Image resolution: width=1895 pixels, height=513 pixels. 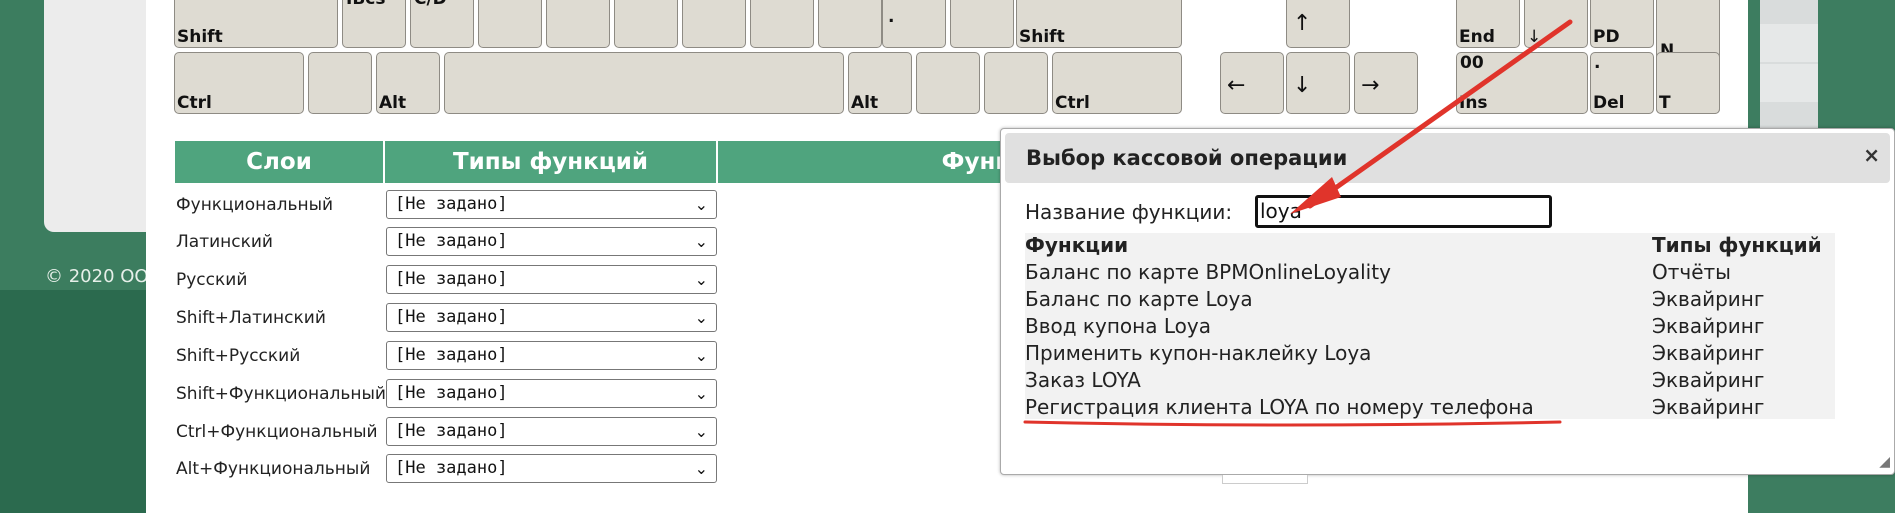 I want to click on result-function-name: Заказ LOYA, so click(x=1083, y=380).